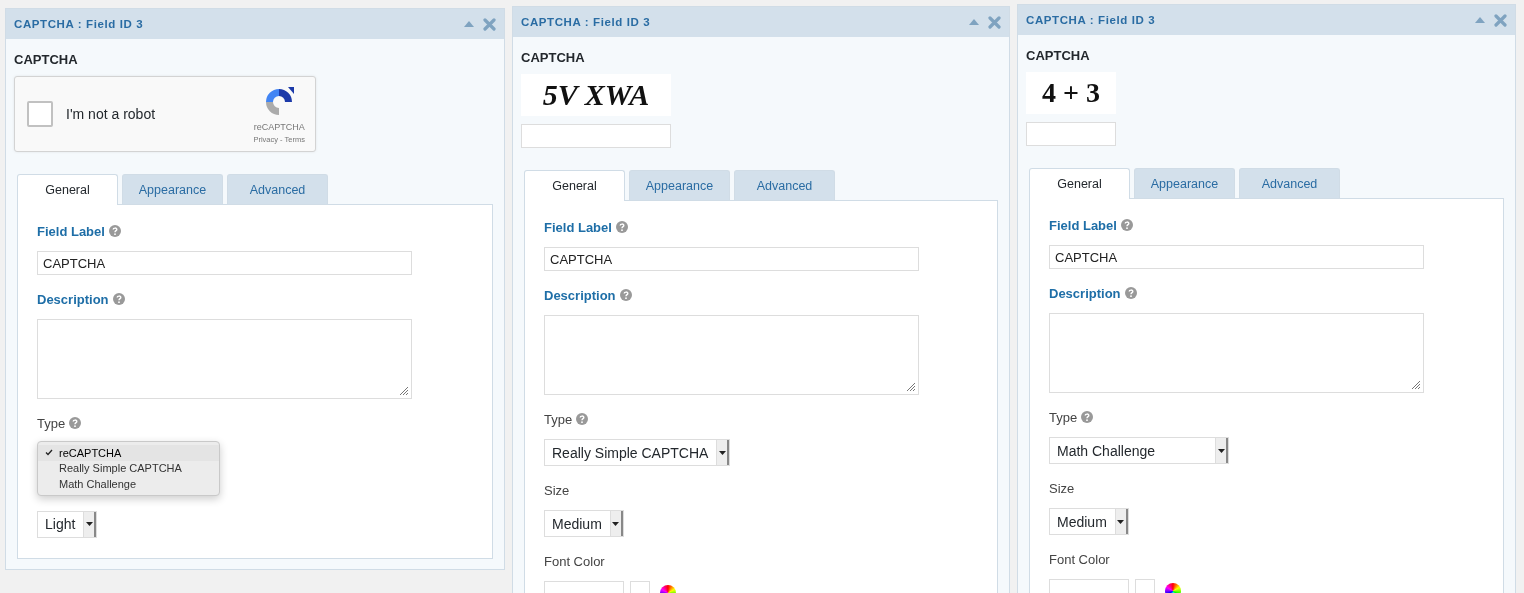  I want to click on checkbox, so click(40, 114).